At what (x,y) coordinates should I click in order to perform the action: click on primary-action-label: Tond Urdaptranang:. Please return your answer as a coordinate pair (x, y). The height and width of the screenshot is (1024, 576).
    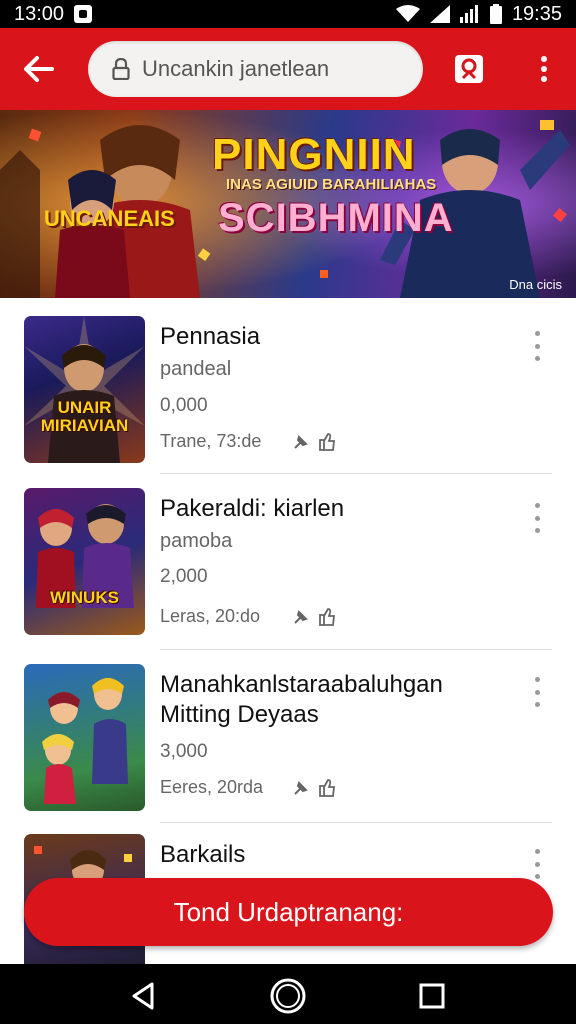
    Looking at the image, I should click on (288, 911).